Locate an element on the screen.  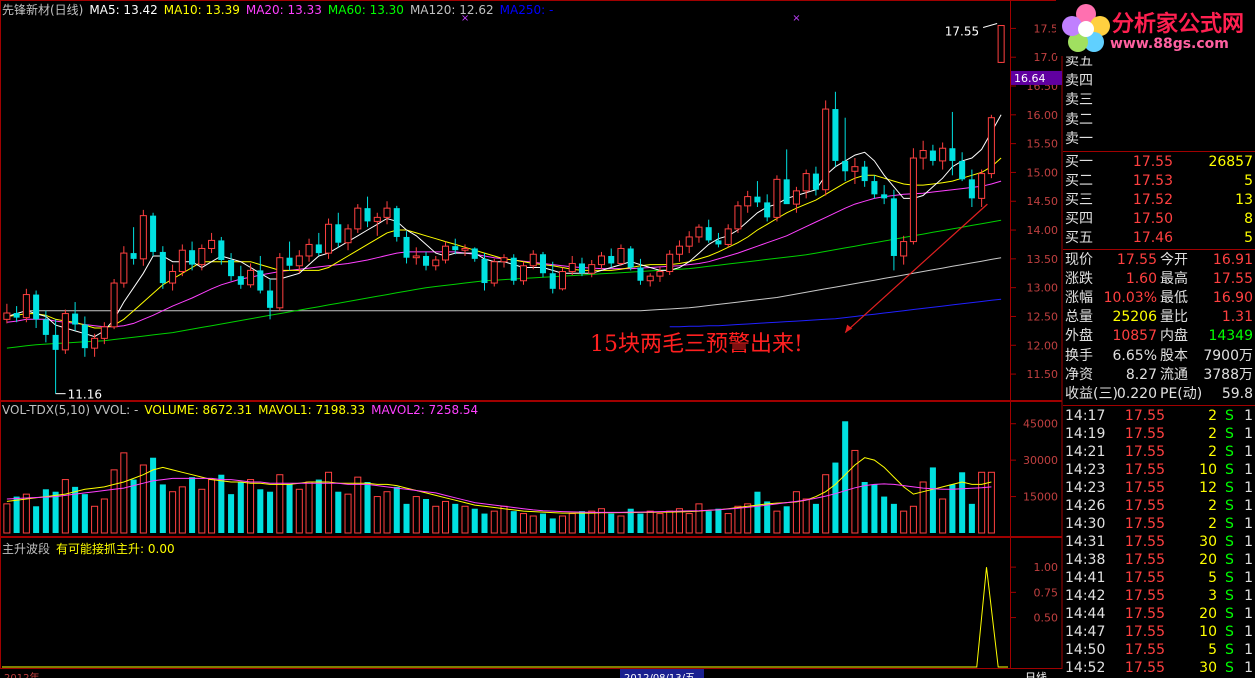
tick-row: 14:44 17.55 20 S 1 is located at coordinates (1159, 614).